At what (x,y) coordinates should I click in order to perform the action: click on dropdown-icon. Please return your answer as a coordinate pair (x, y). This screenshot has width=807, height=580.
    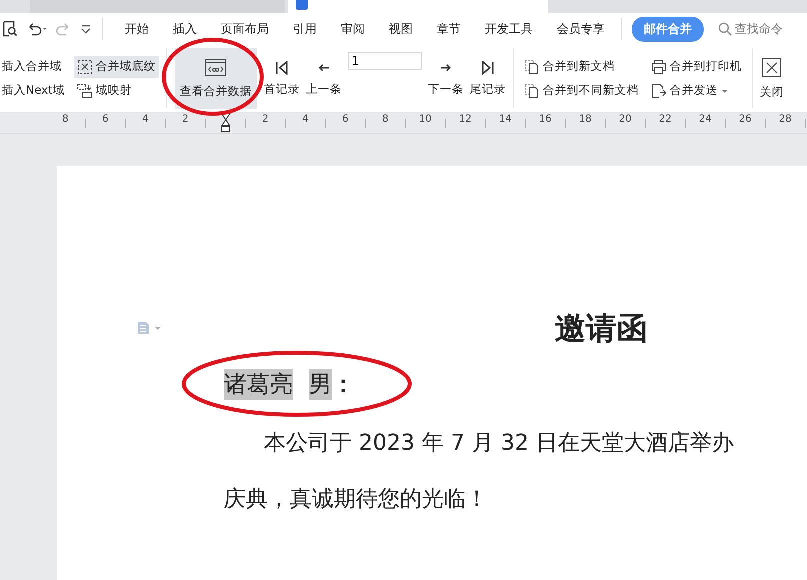
    Looking at the image, I should click on (86, 29).